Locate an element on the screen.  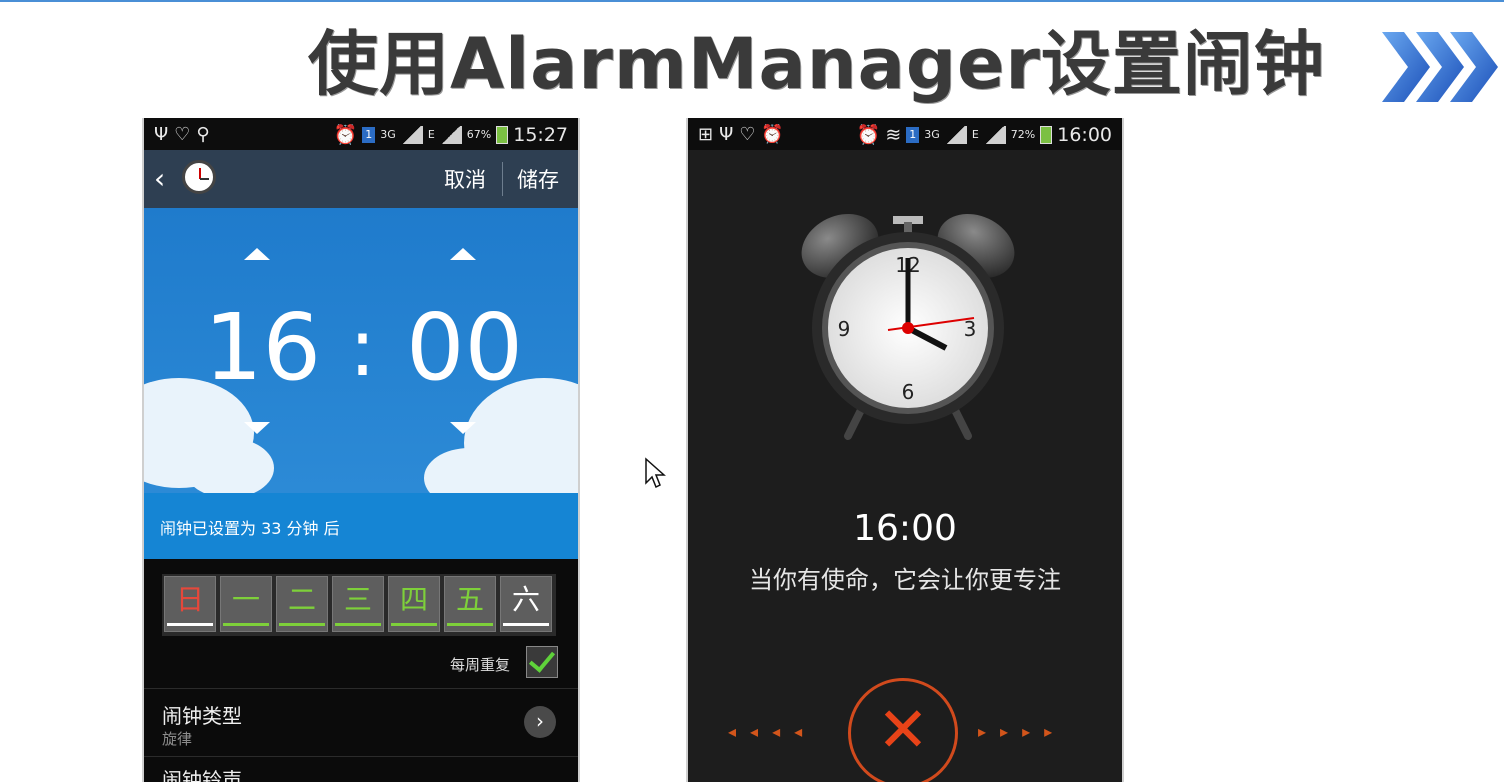
status-icons-left-2: ⊞Ψ♡⏰ is located at coordinates (744, 134).